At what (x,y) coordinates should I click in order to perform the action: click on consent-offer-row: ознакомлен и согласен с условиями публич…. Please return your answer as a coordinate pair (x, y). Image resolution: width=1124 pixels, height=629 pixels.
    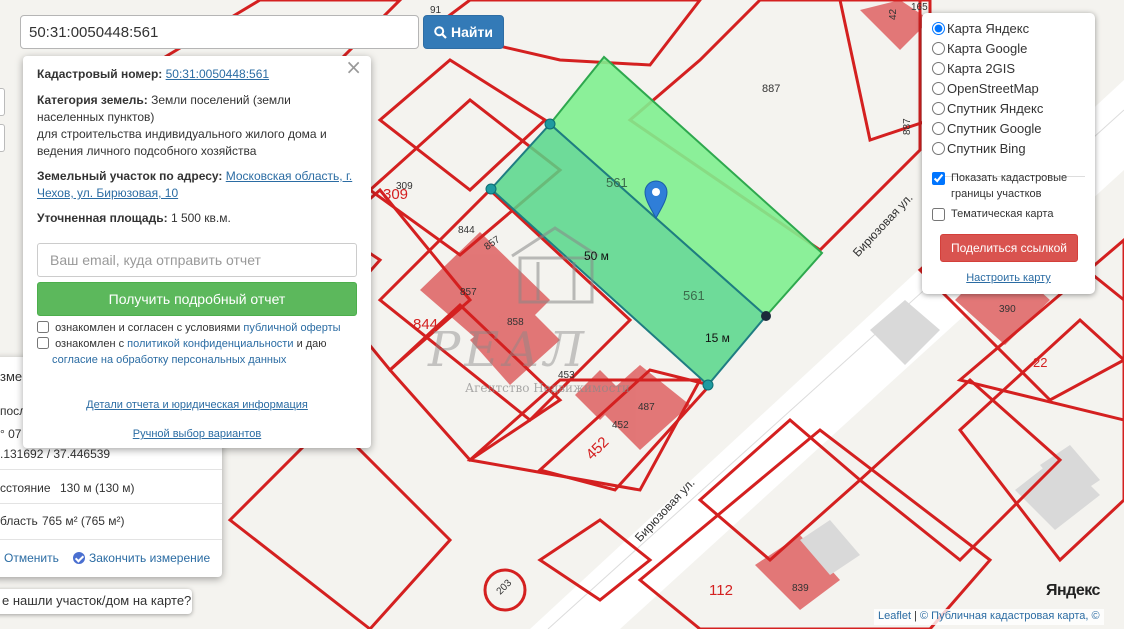
    Looking at the image, I should click on (198, 328).